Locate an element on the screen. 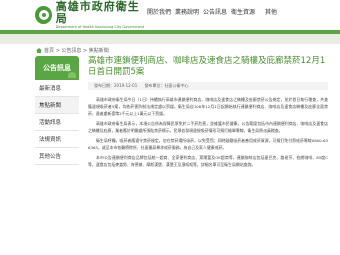 This screenshot has width=340, height=255. sidebar-title: 公告訊息 is located at coordinates (57, 68).